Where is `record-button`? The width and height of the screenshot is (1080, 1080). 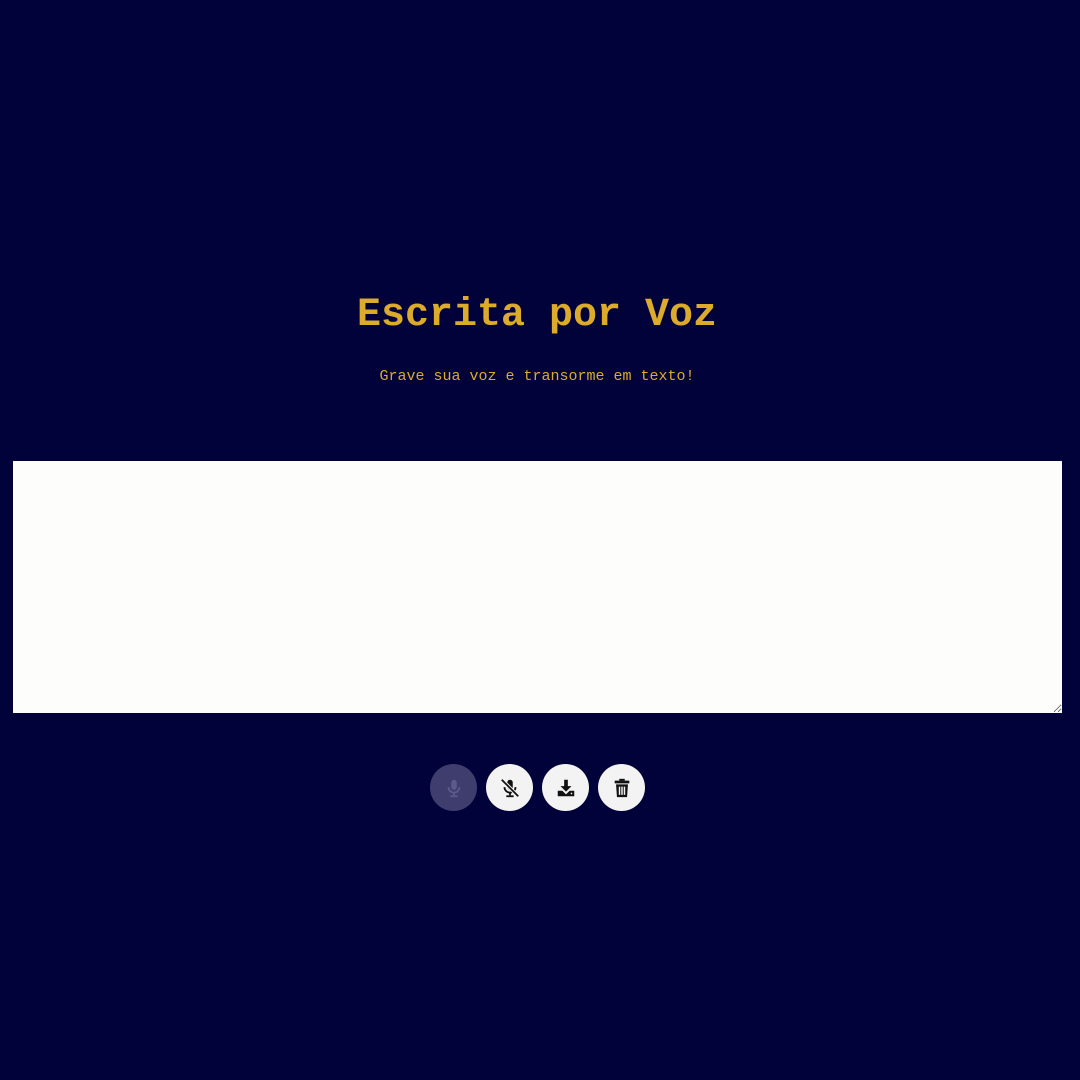
record-button is located at coordinates (453, 787).